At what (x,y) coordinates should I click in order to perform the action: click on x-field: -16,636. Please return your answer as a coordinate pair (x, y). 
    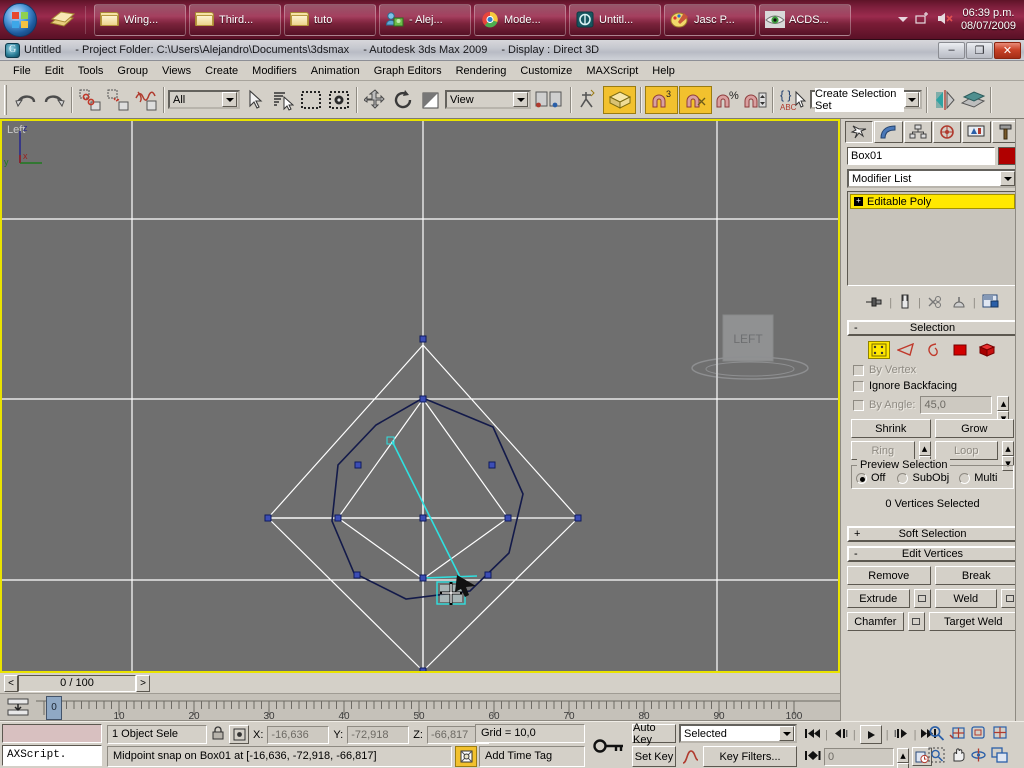
    Looking at the image, I should click on (298, 734).